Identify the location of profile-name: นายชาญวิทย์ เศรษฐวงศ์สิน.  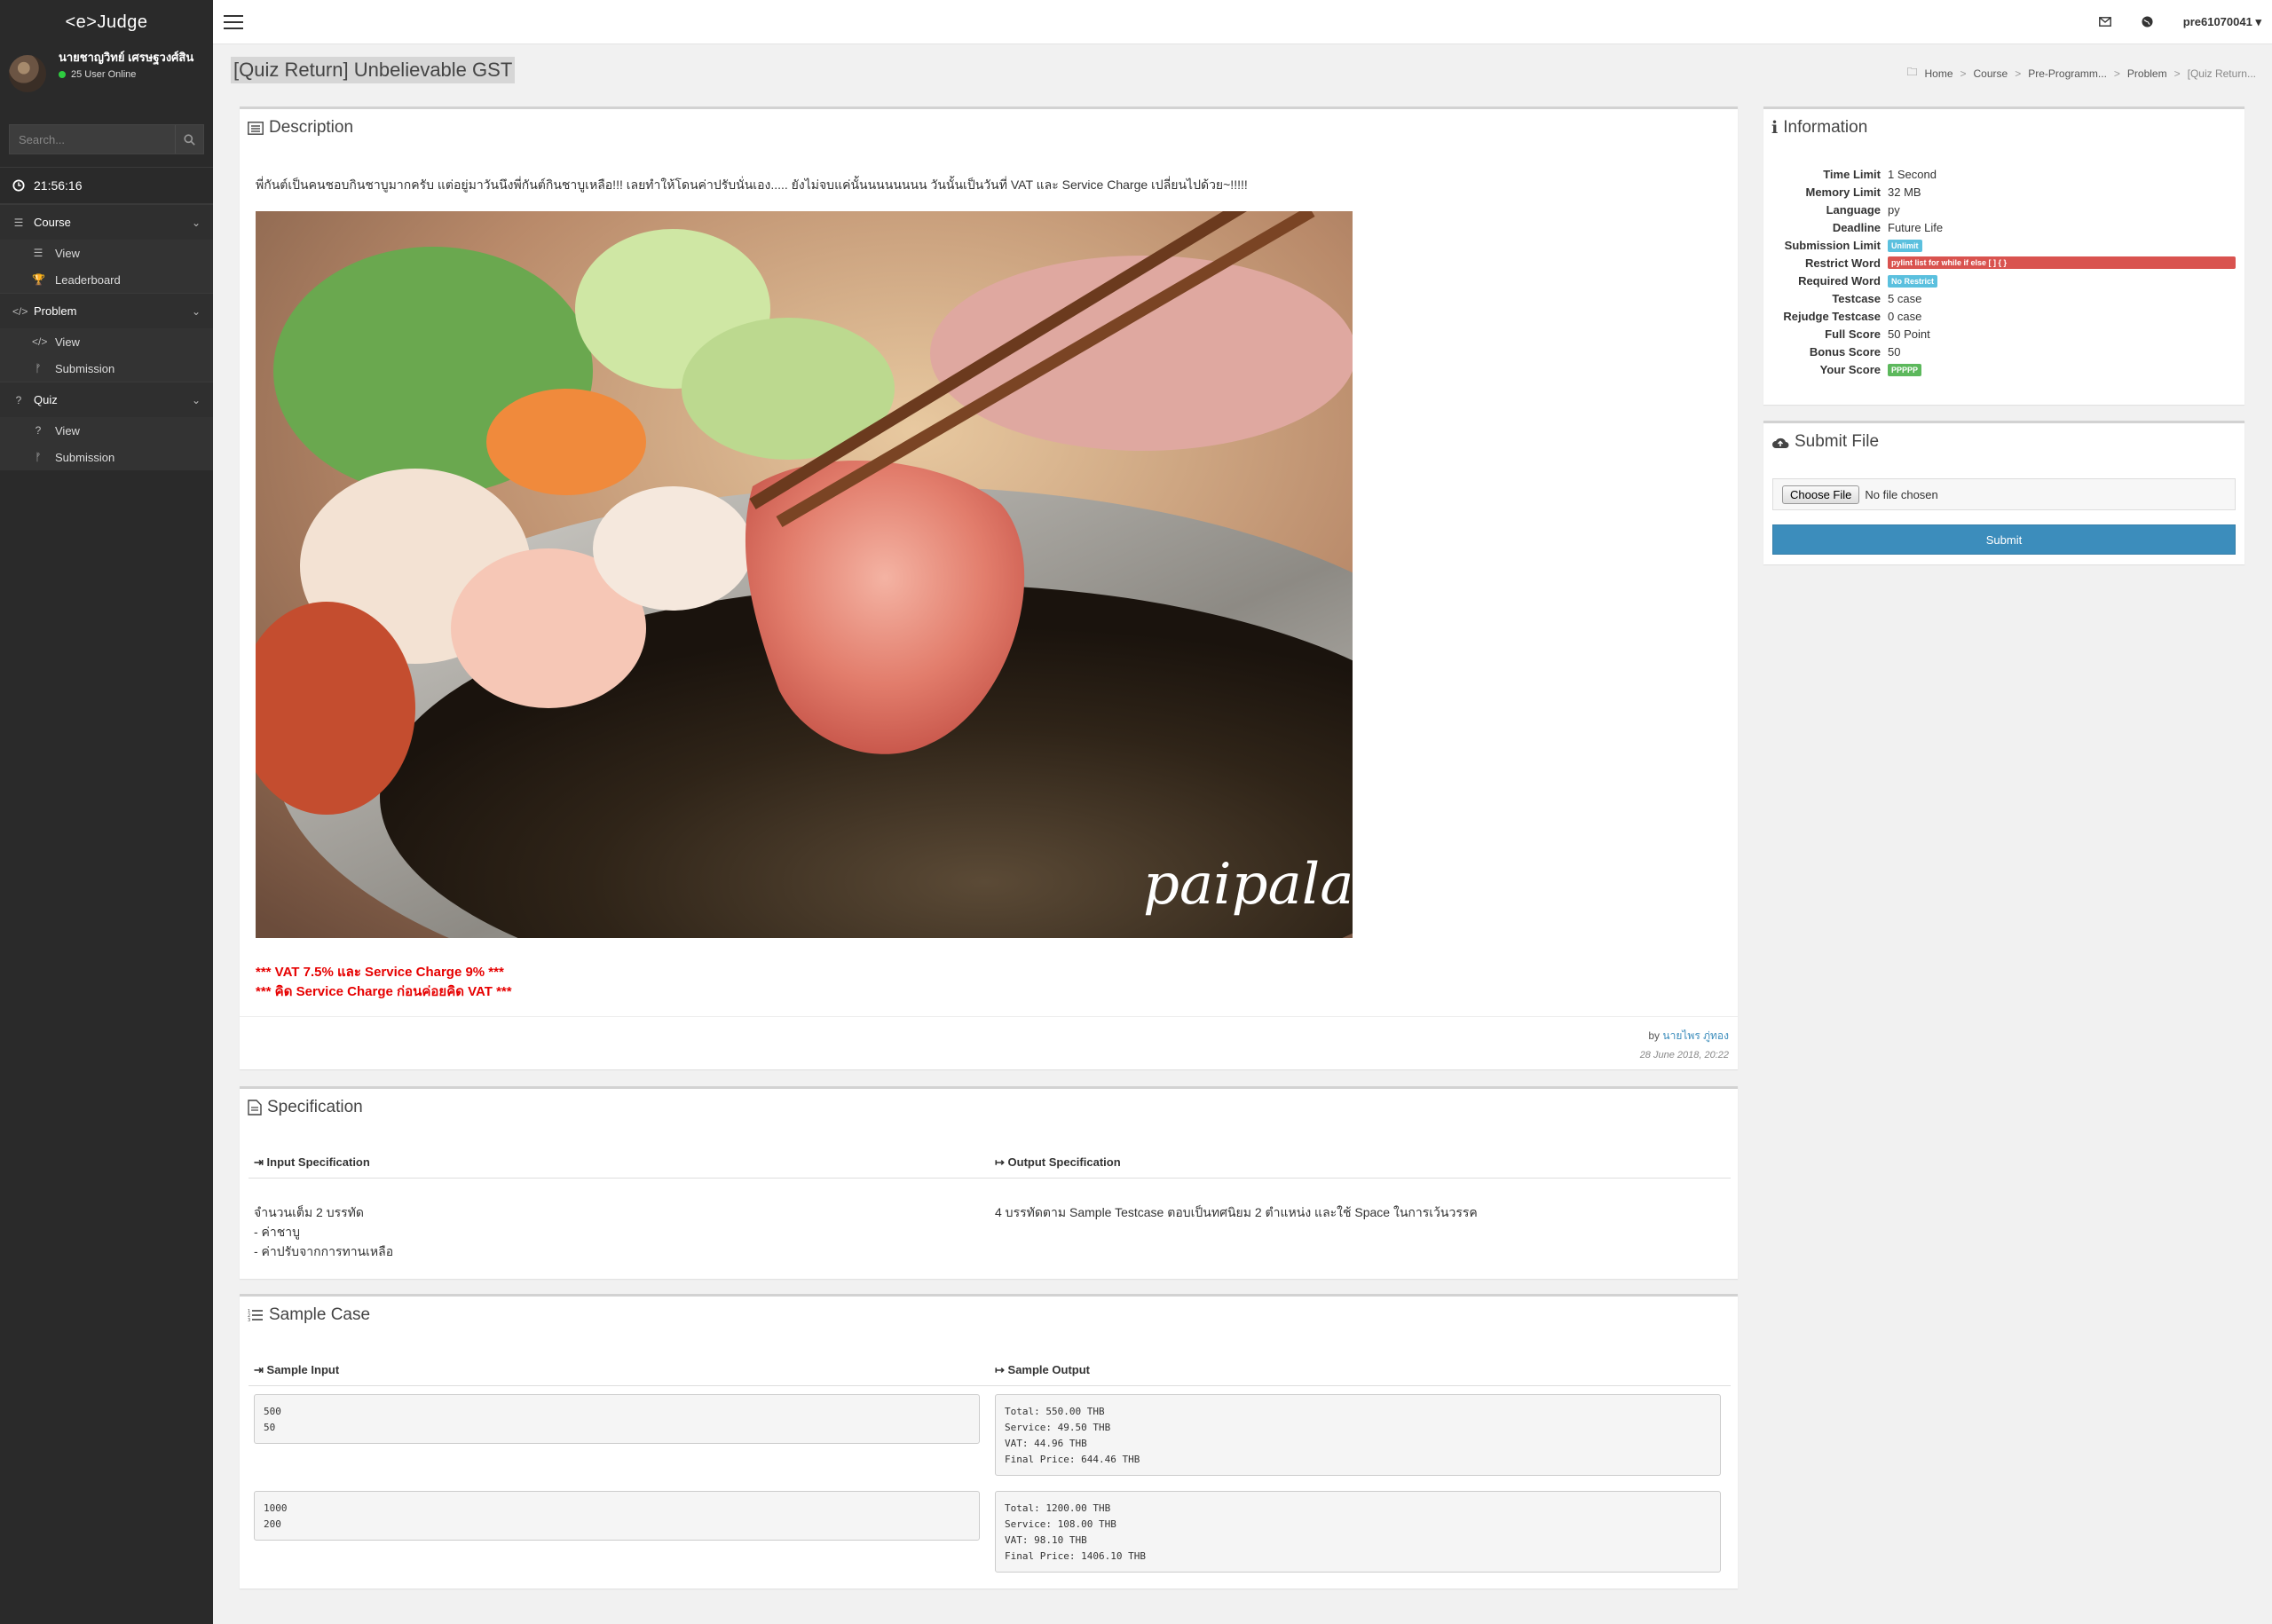
(126, 58).